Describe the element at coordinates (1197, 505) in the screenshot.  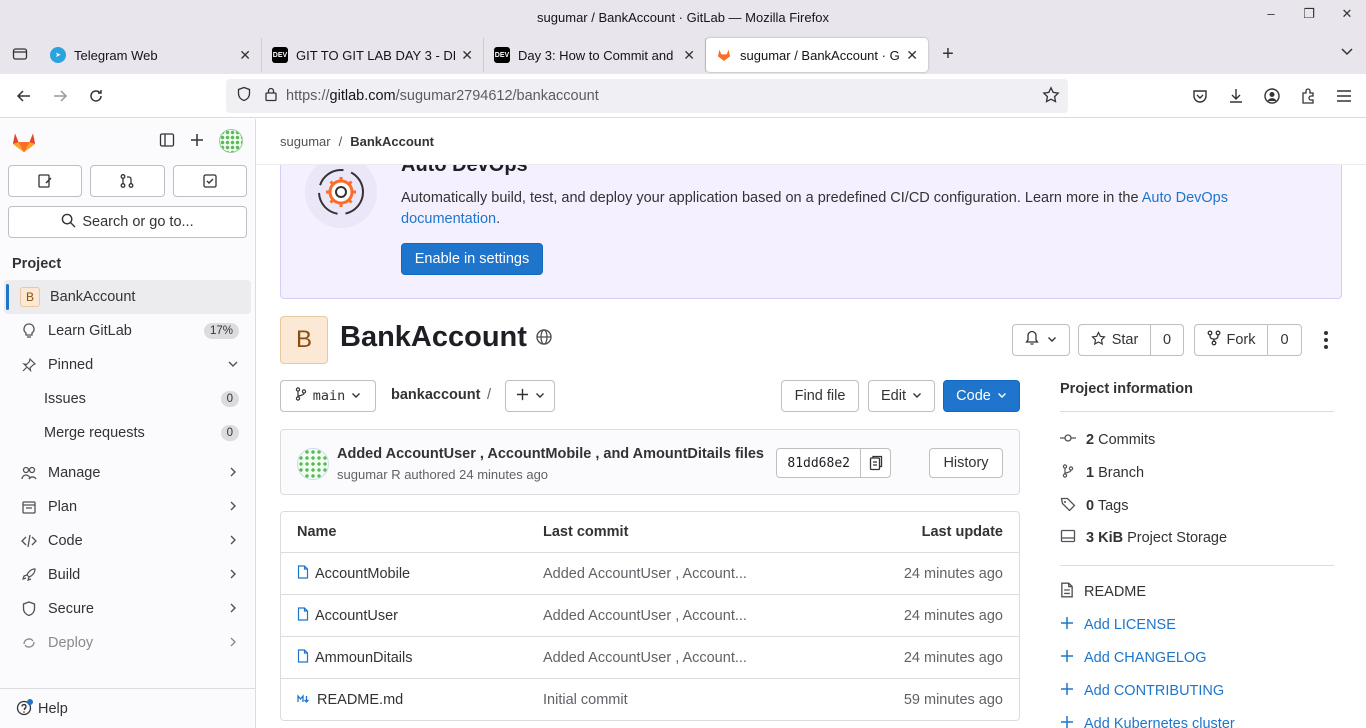
I see `tags-stat-link: 0 Tags` at that location.